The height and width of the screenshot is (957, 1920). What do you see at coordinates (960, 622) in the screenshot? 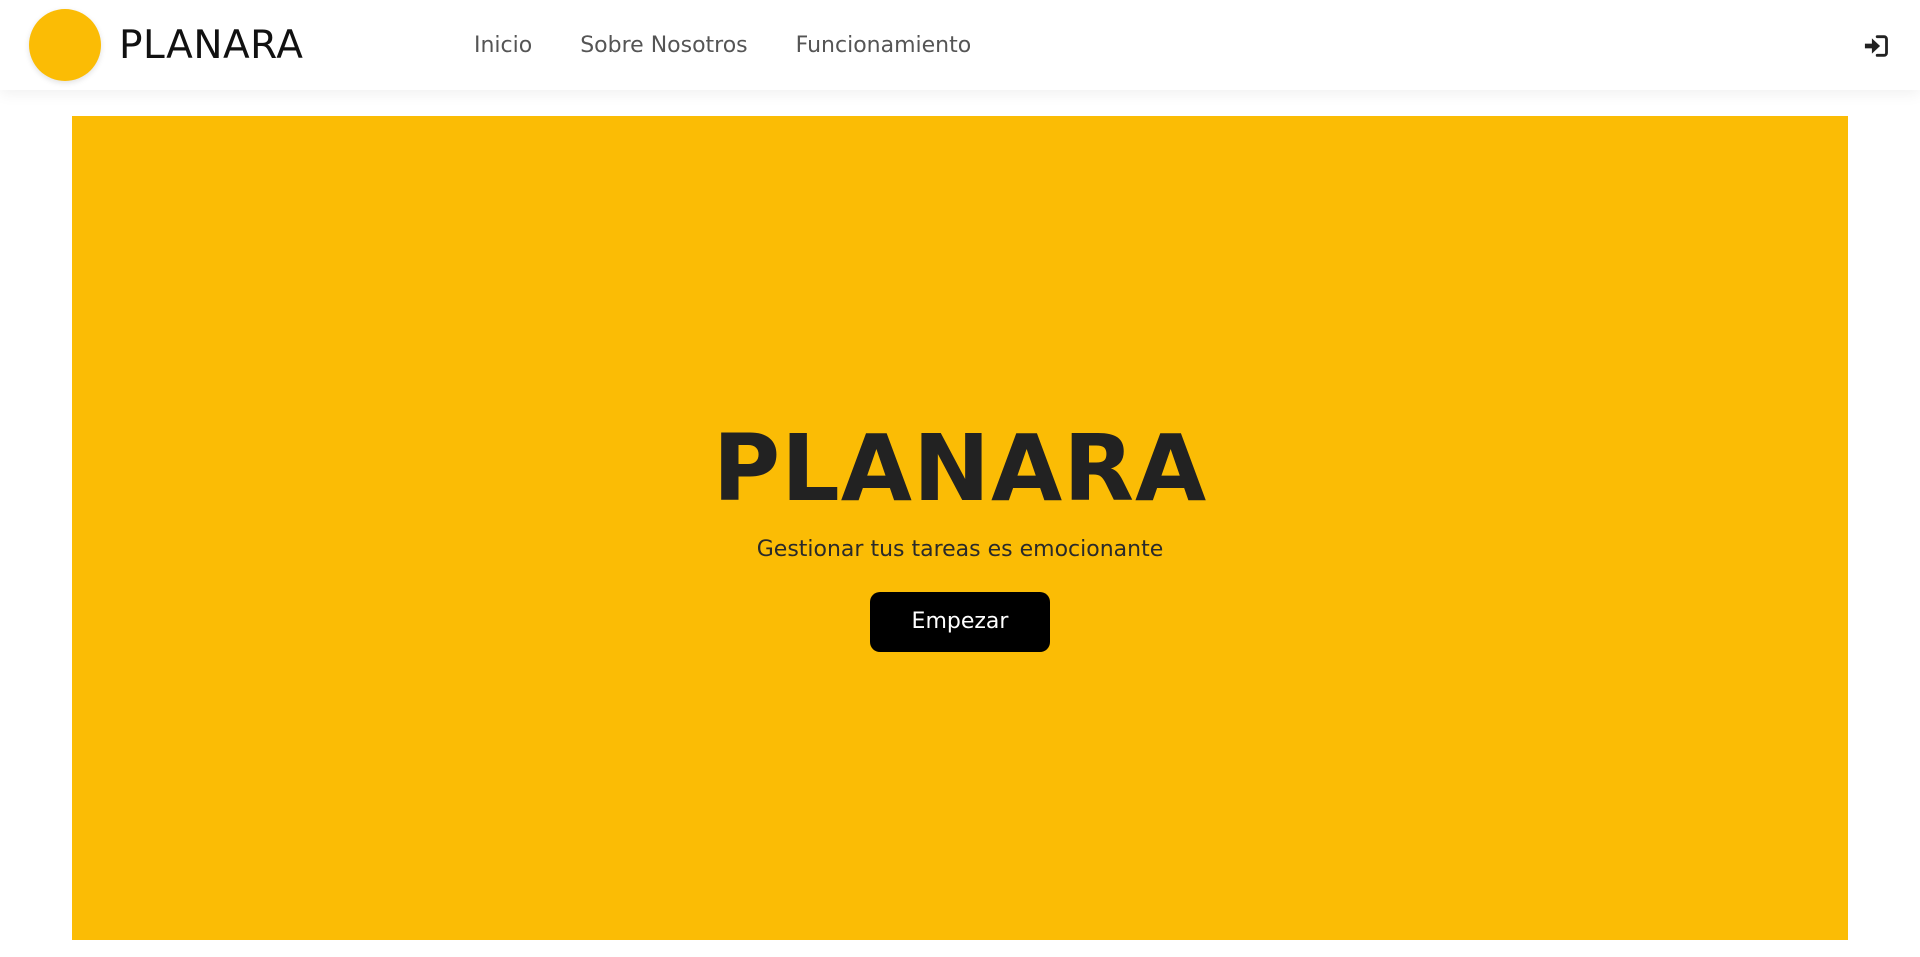
I see `start-button: Empezar` at bounding box center [960, 622].